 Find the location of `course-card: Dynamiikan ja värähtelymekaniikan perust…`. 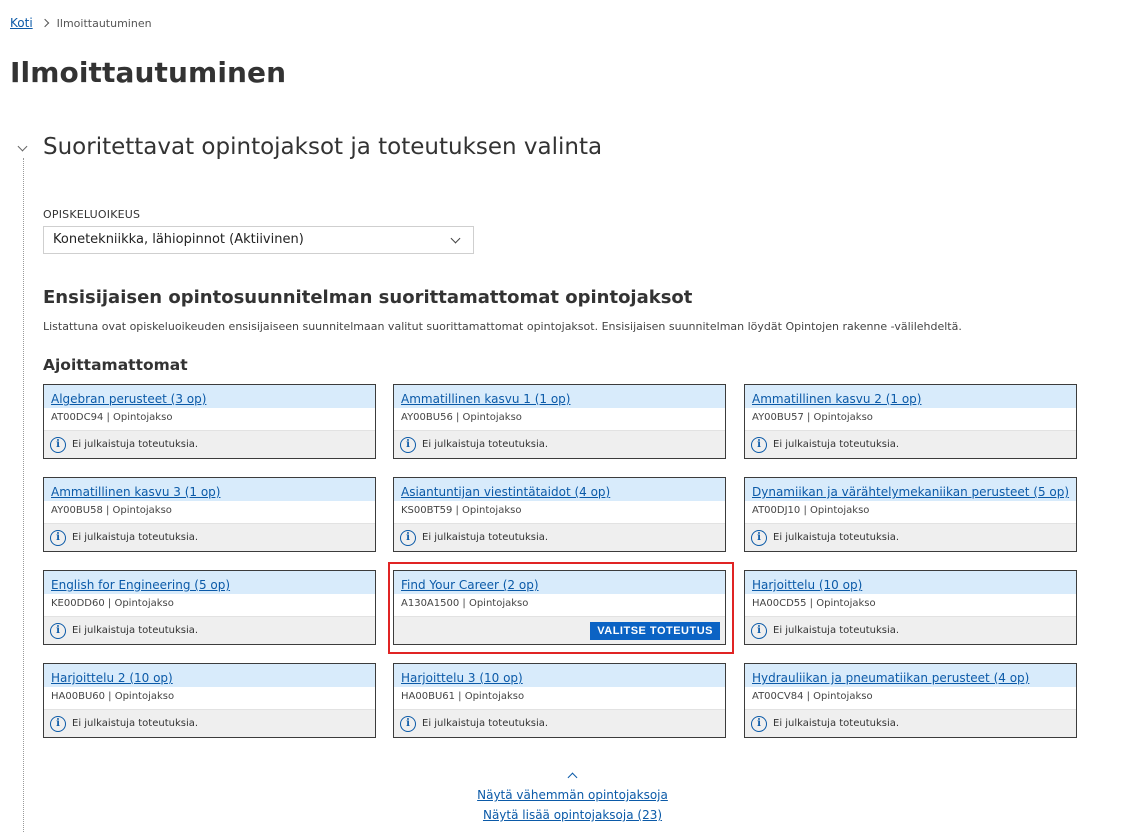

course-card: Dynamiikan ja värähtelymekaniikan perust… is located at coordinates (910, 514).